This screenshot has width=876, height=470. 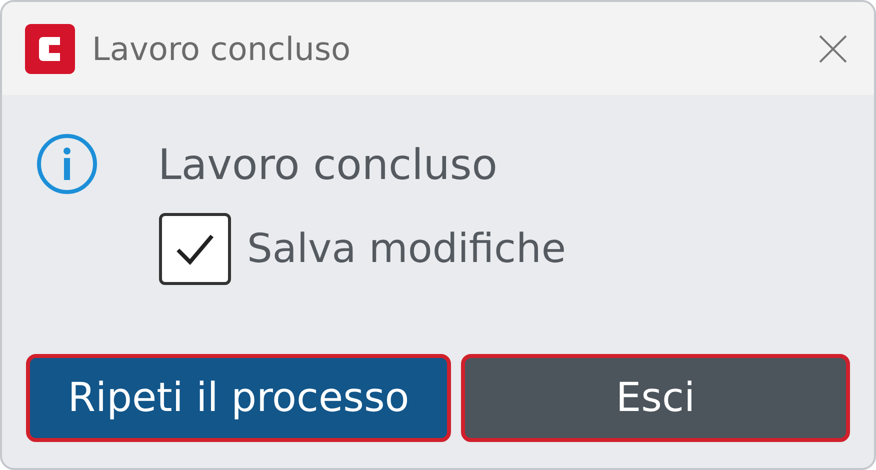 What do you see at coordinates (222, 49) in the screenshot?
I see `window-title: Lavoro concluso` at bounding box center [222, 49].